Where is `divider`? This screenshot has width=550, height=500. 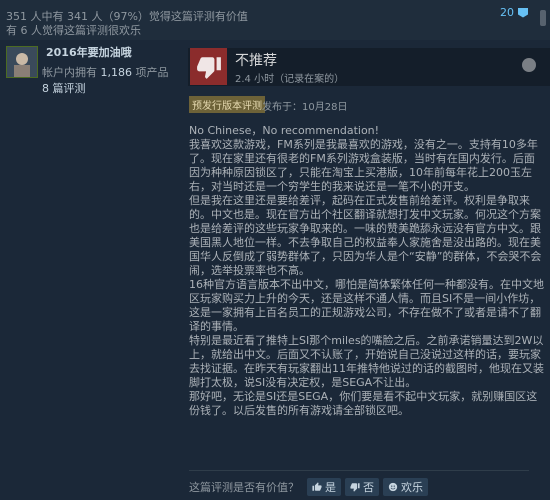
divider is located at coordinates (359, 470).